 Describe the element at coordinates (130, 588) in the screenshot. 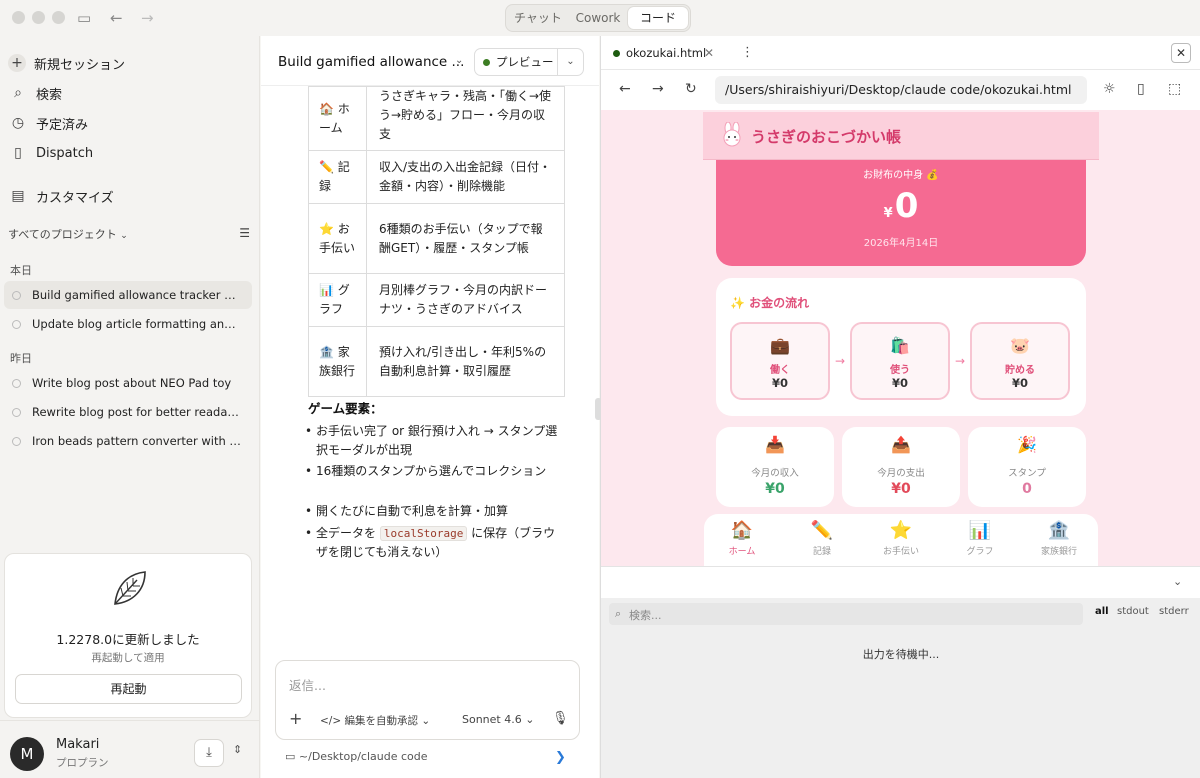

I see `leaf-icon` at that location.